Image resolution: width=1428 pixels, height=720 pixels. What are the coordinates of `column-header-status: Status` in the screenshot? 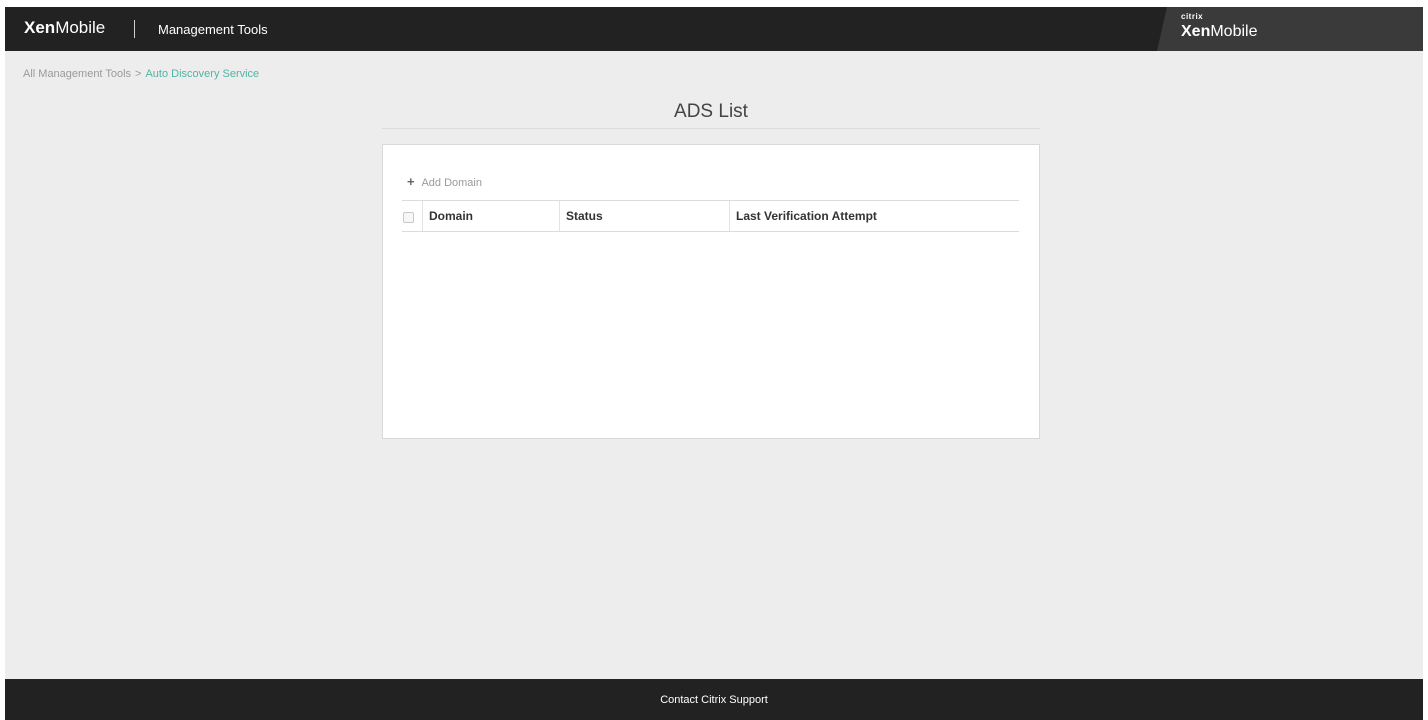 It's located at (584, 216).